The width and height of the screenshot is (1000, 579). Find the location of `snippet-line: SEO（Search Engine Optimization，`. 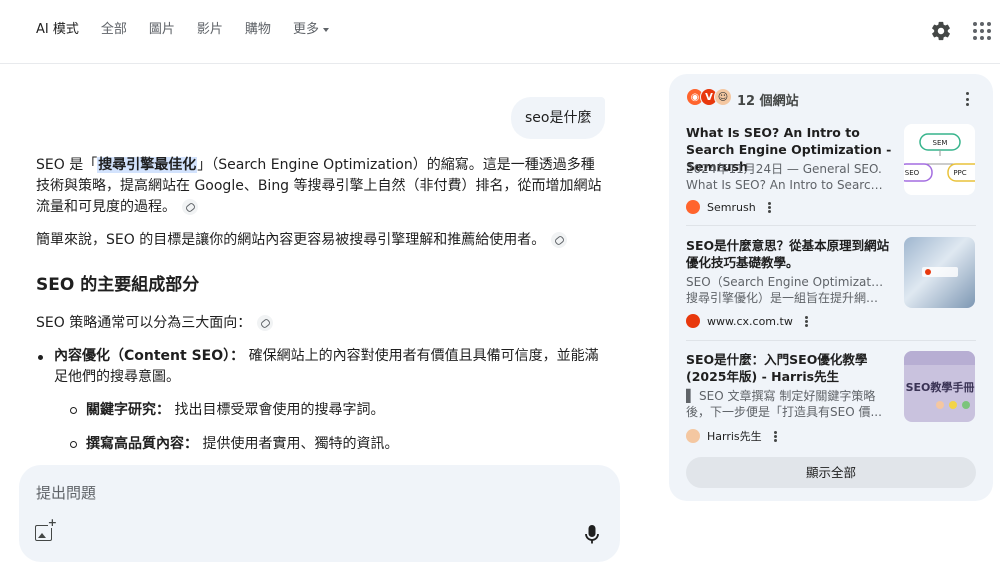

snippet-line: SEO（Search Engine Optimization， is located at coordinates (786, 282).